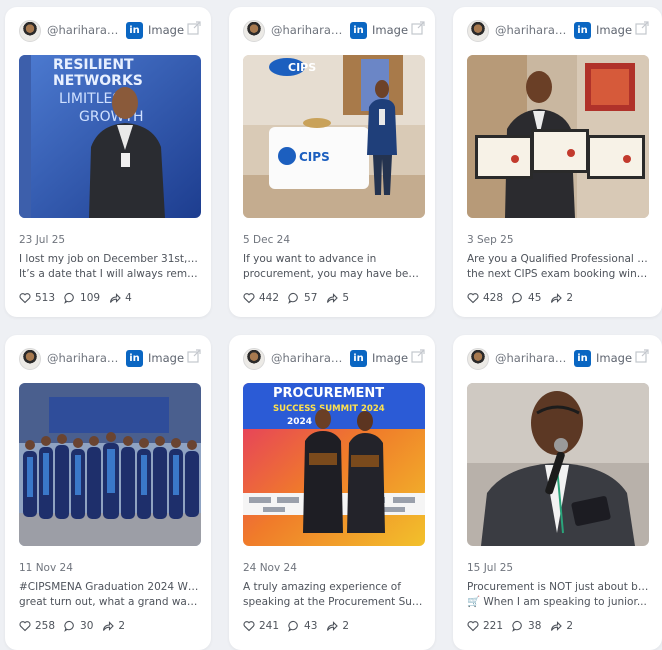  What do you see at coordinates (302, 626) in the screenshot?
I see `comments-stat: 43` at bounding box center [302, 626].